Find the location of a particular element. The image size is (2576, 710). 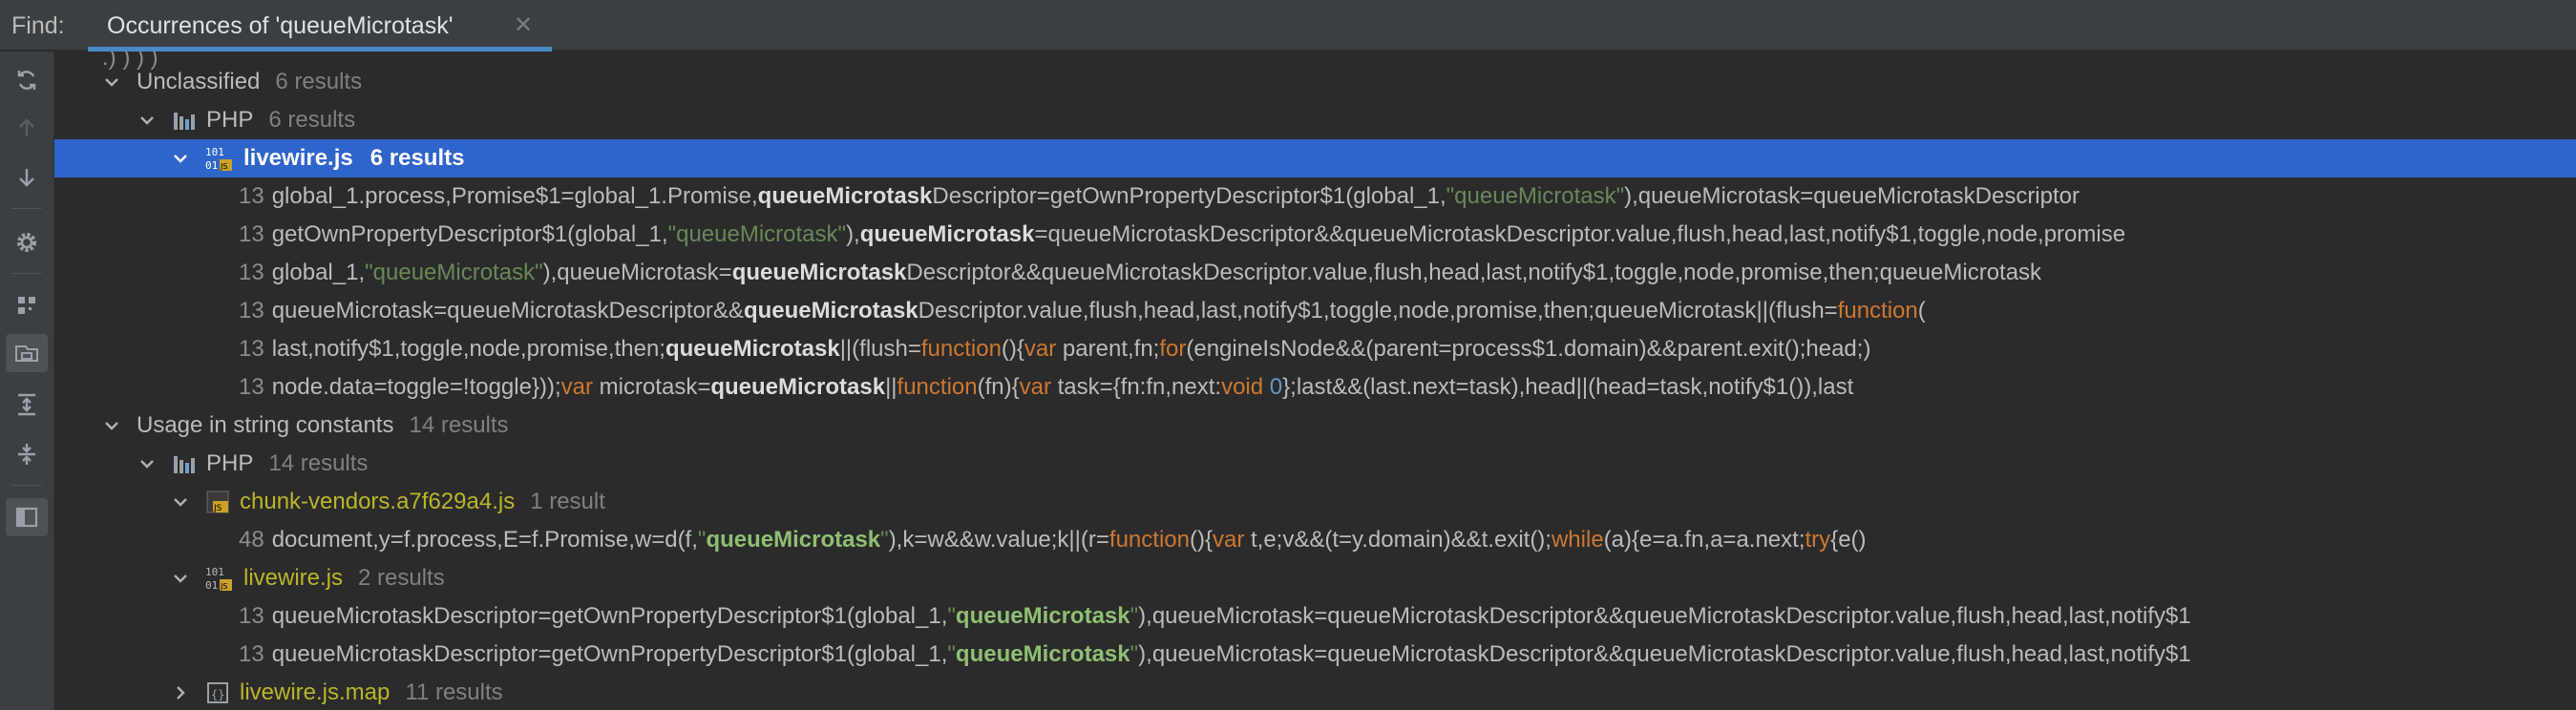

file-node-chunk-vendors: JS chunk-vendors.a7f629a4.js 1 result is located at coordinates (1315, 502).